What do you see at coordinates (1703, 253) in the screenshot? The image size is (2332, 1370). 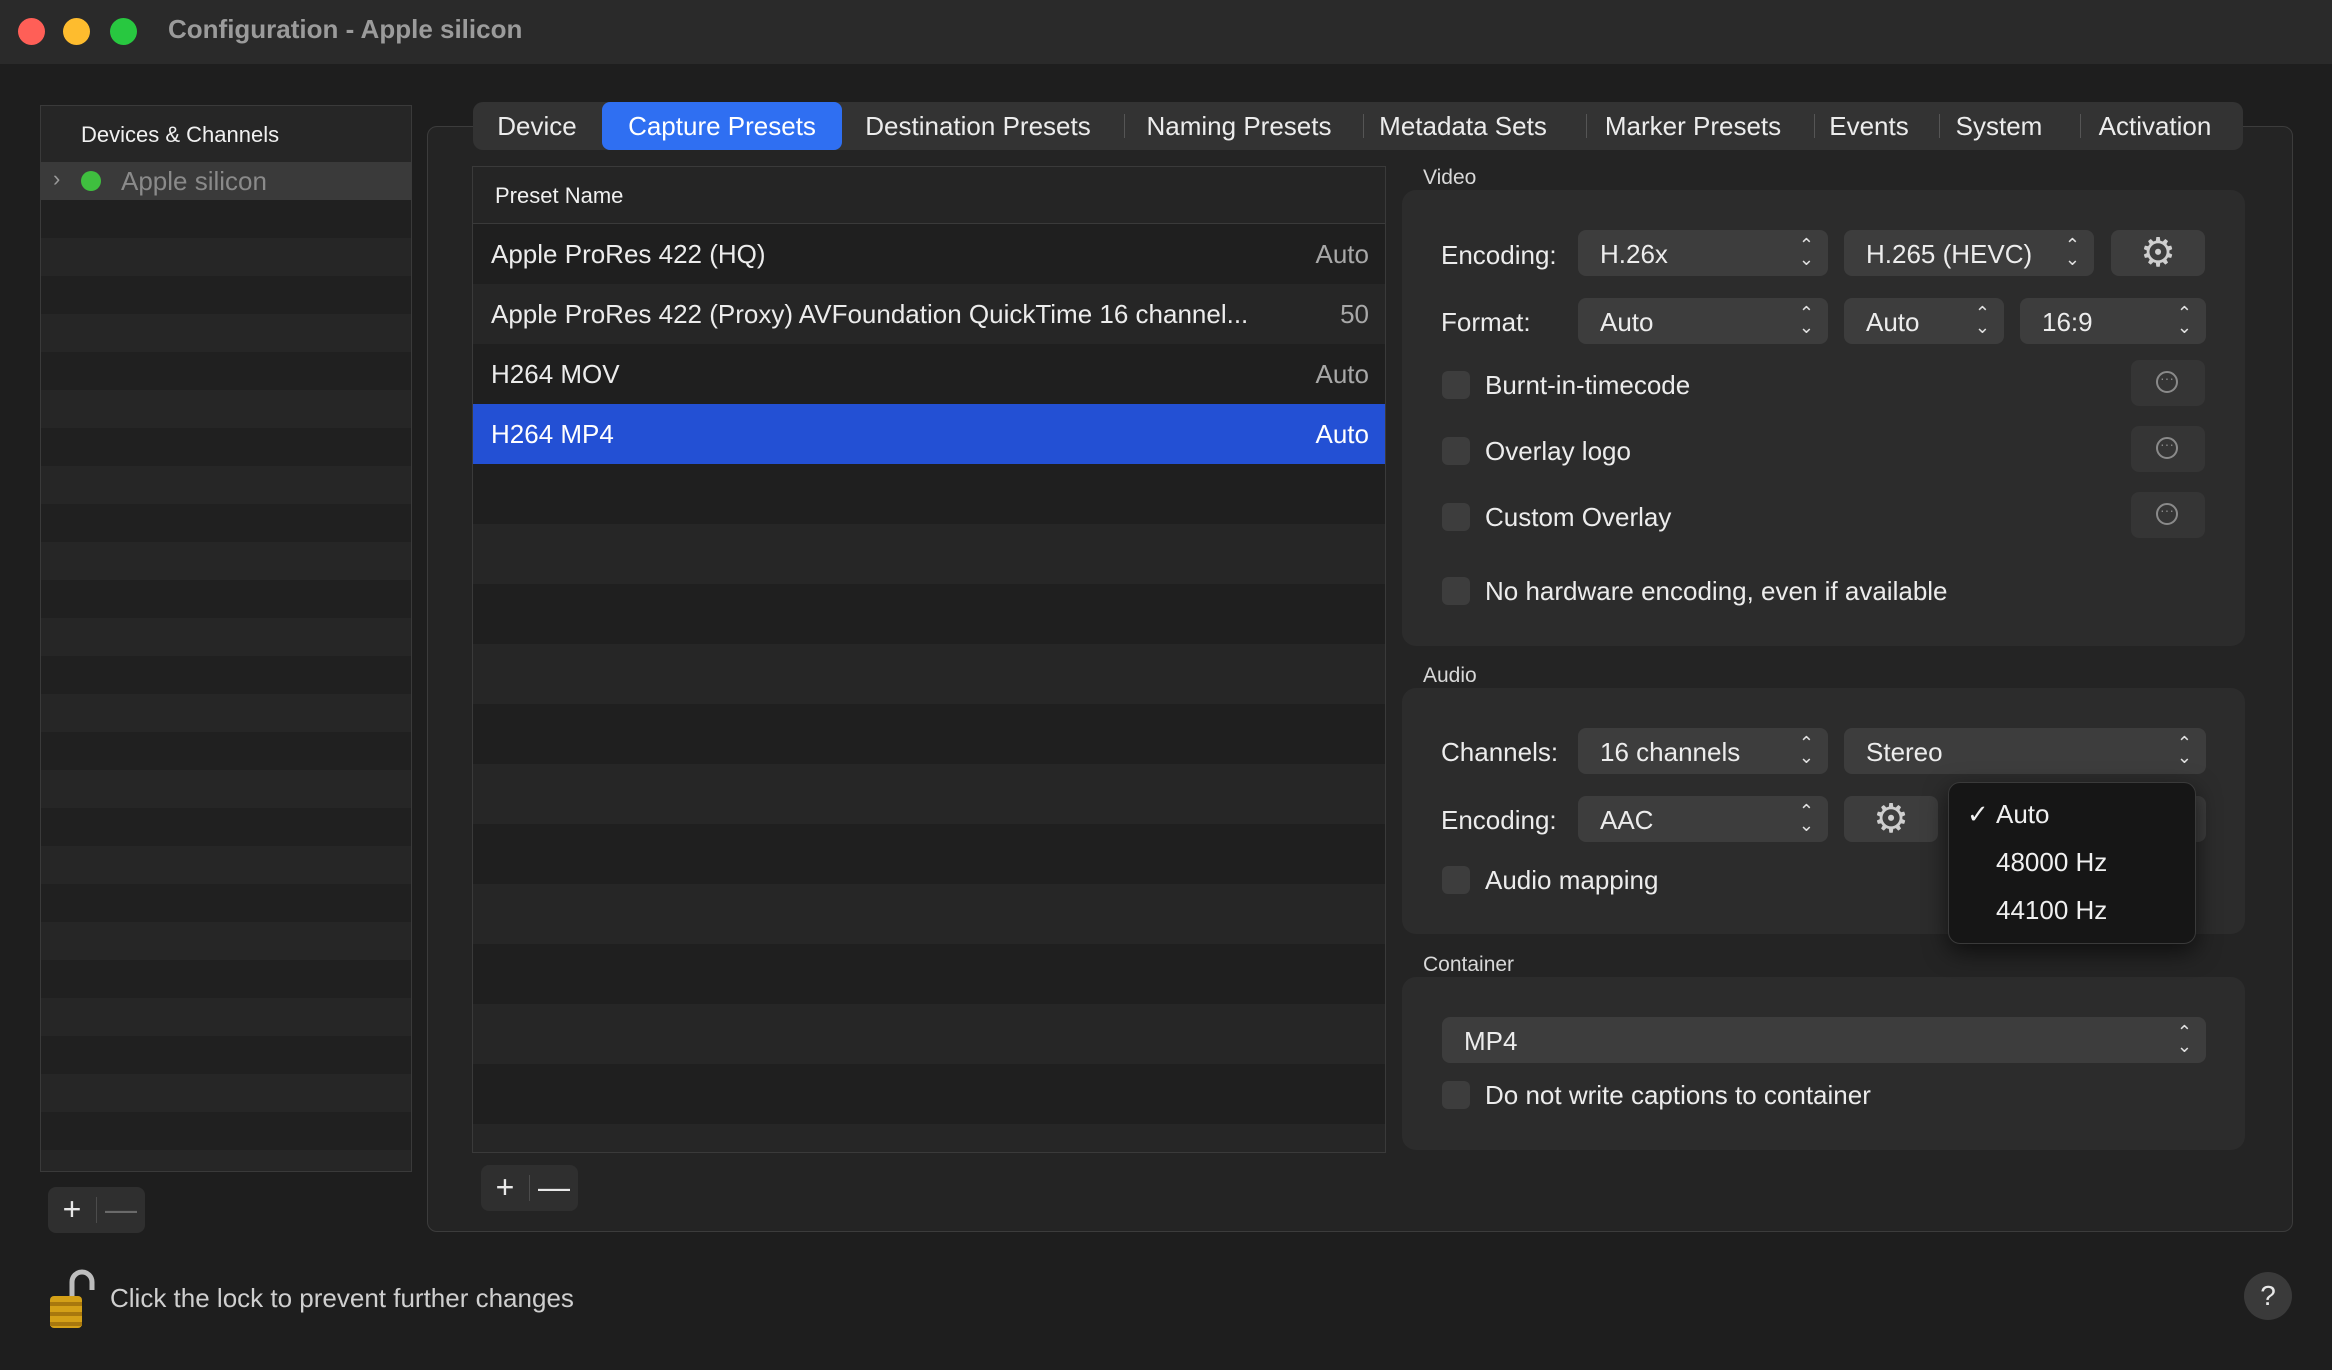 I see `video-encoding-family-popup: H.26x ⌃ ⌄` at bounding box center [1703, 253].